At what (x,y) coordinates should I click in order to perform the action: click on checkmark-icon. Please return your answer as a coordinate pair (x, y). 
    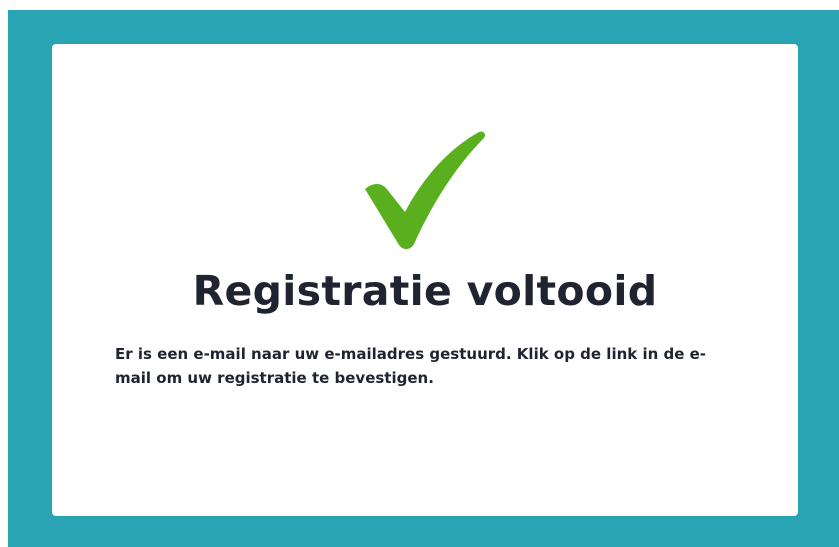
    Looking at the image, I should click on (425, 190).